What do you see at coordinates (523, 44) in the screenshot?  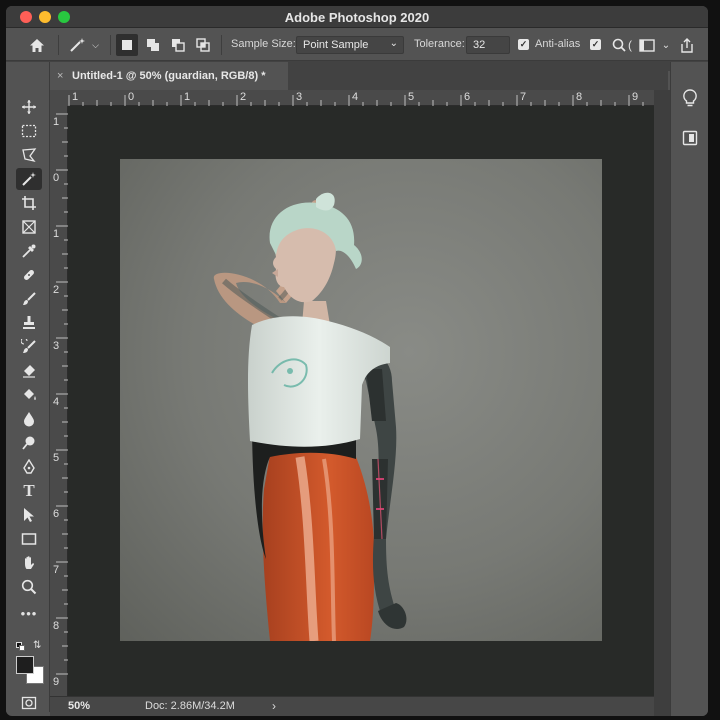 I see `anti-alias-checkbox: ✓` at bounding box center [523, 44].